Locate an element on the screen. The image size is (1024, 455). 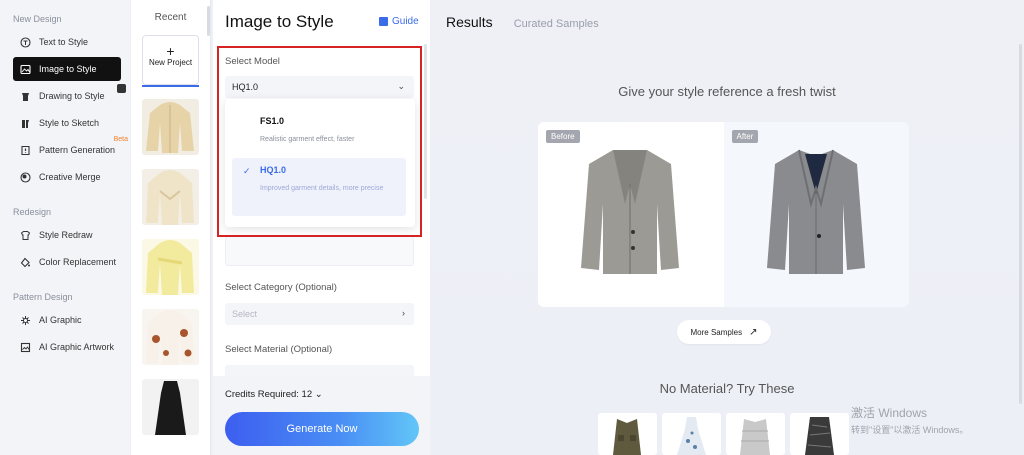
form-footer: Credits Required: 12 ⌄ Generate Now is located at coordinates (321, 415).